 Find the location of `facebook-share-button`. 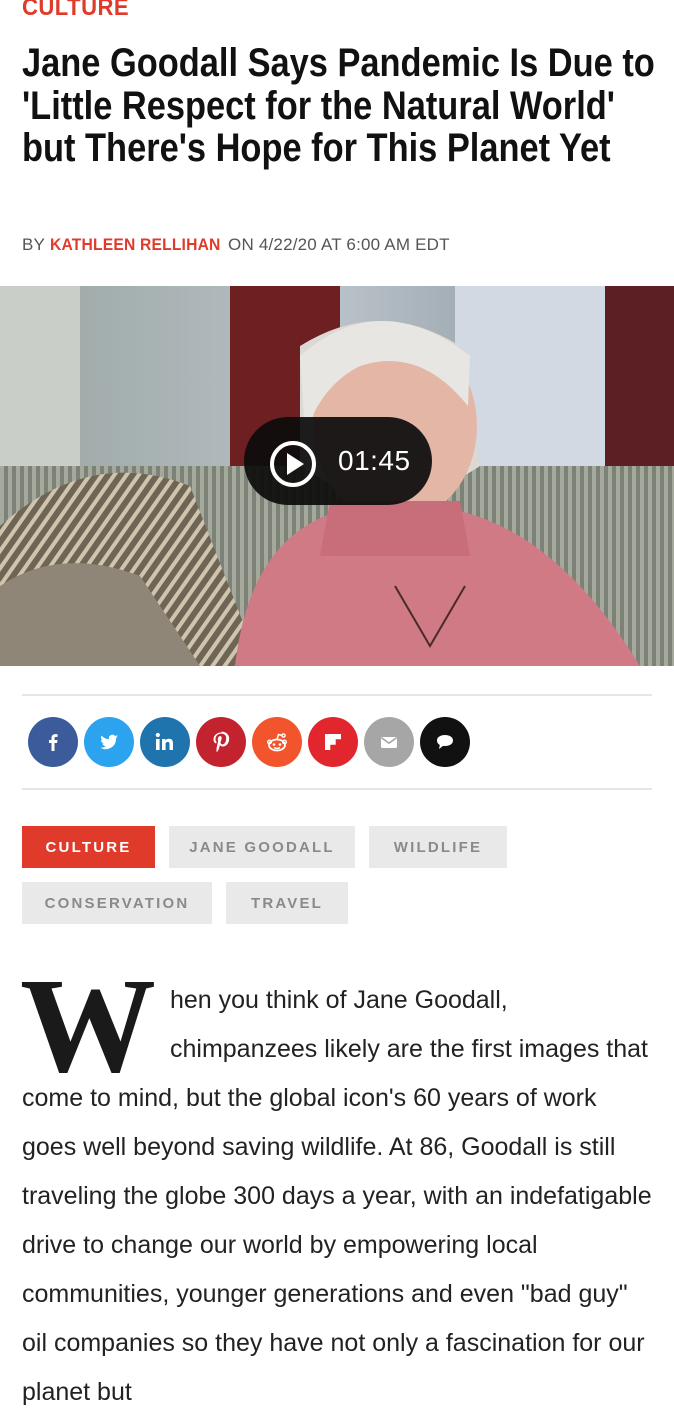

facebook-share-button is located at coordinates (53, 742).